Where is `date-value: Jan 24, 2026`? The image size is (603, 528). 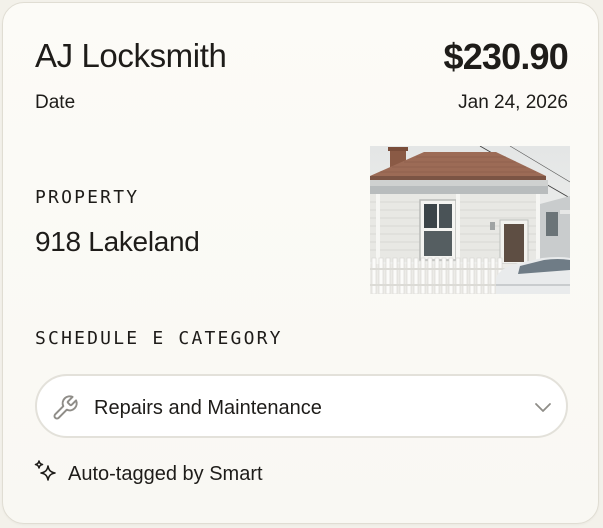
date-value: Jan 24, 2026 is located at coordinates (513, 102).